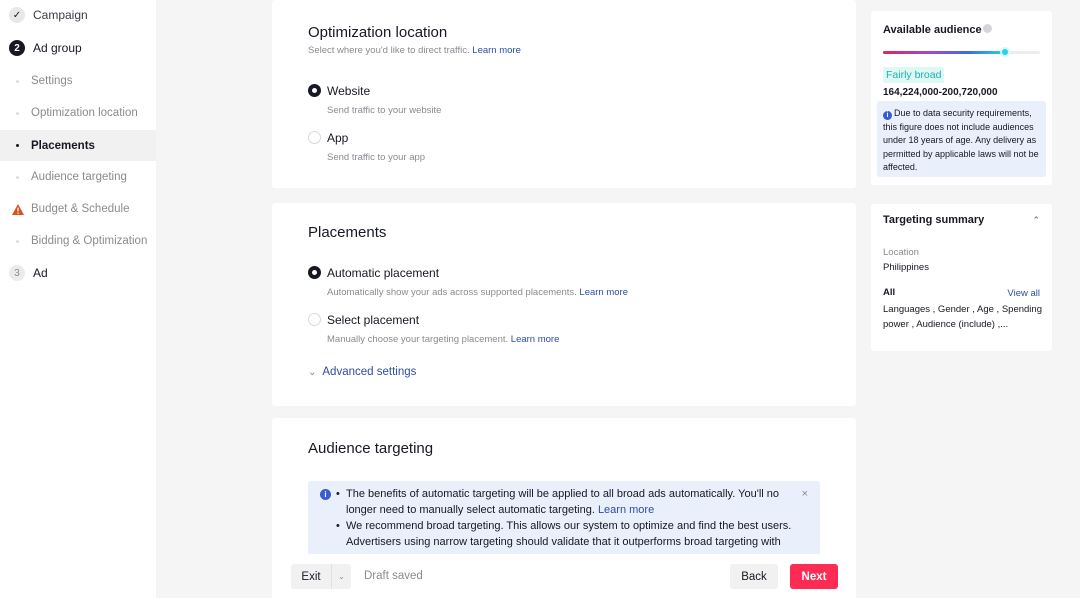 The height and width of the screenshot is (598, 1080). Describe the element at coordinates (314, 319) in the screenshot. I see `radio-select-placement` at that location.